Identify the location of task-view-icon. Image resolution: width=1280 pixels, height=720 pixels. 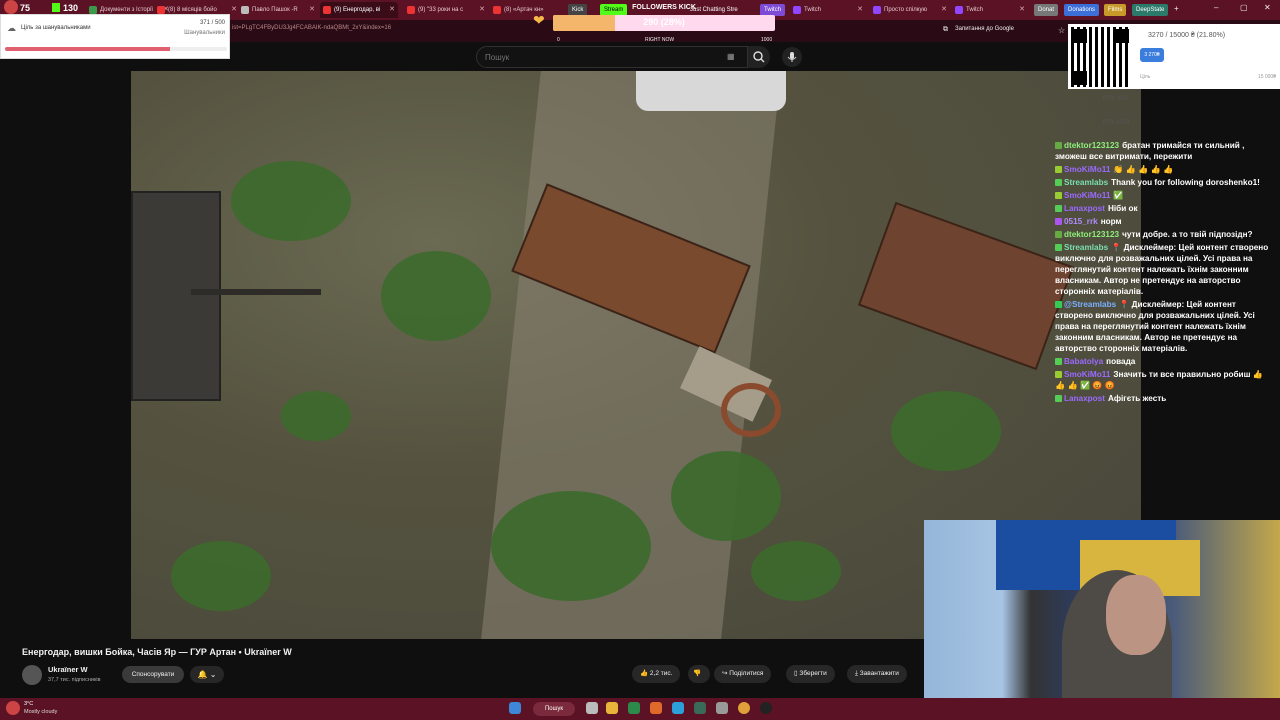
(592, 708).